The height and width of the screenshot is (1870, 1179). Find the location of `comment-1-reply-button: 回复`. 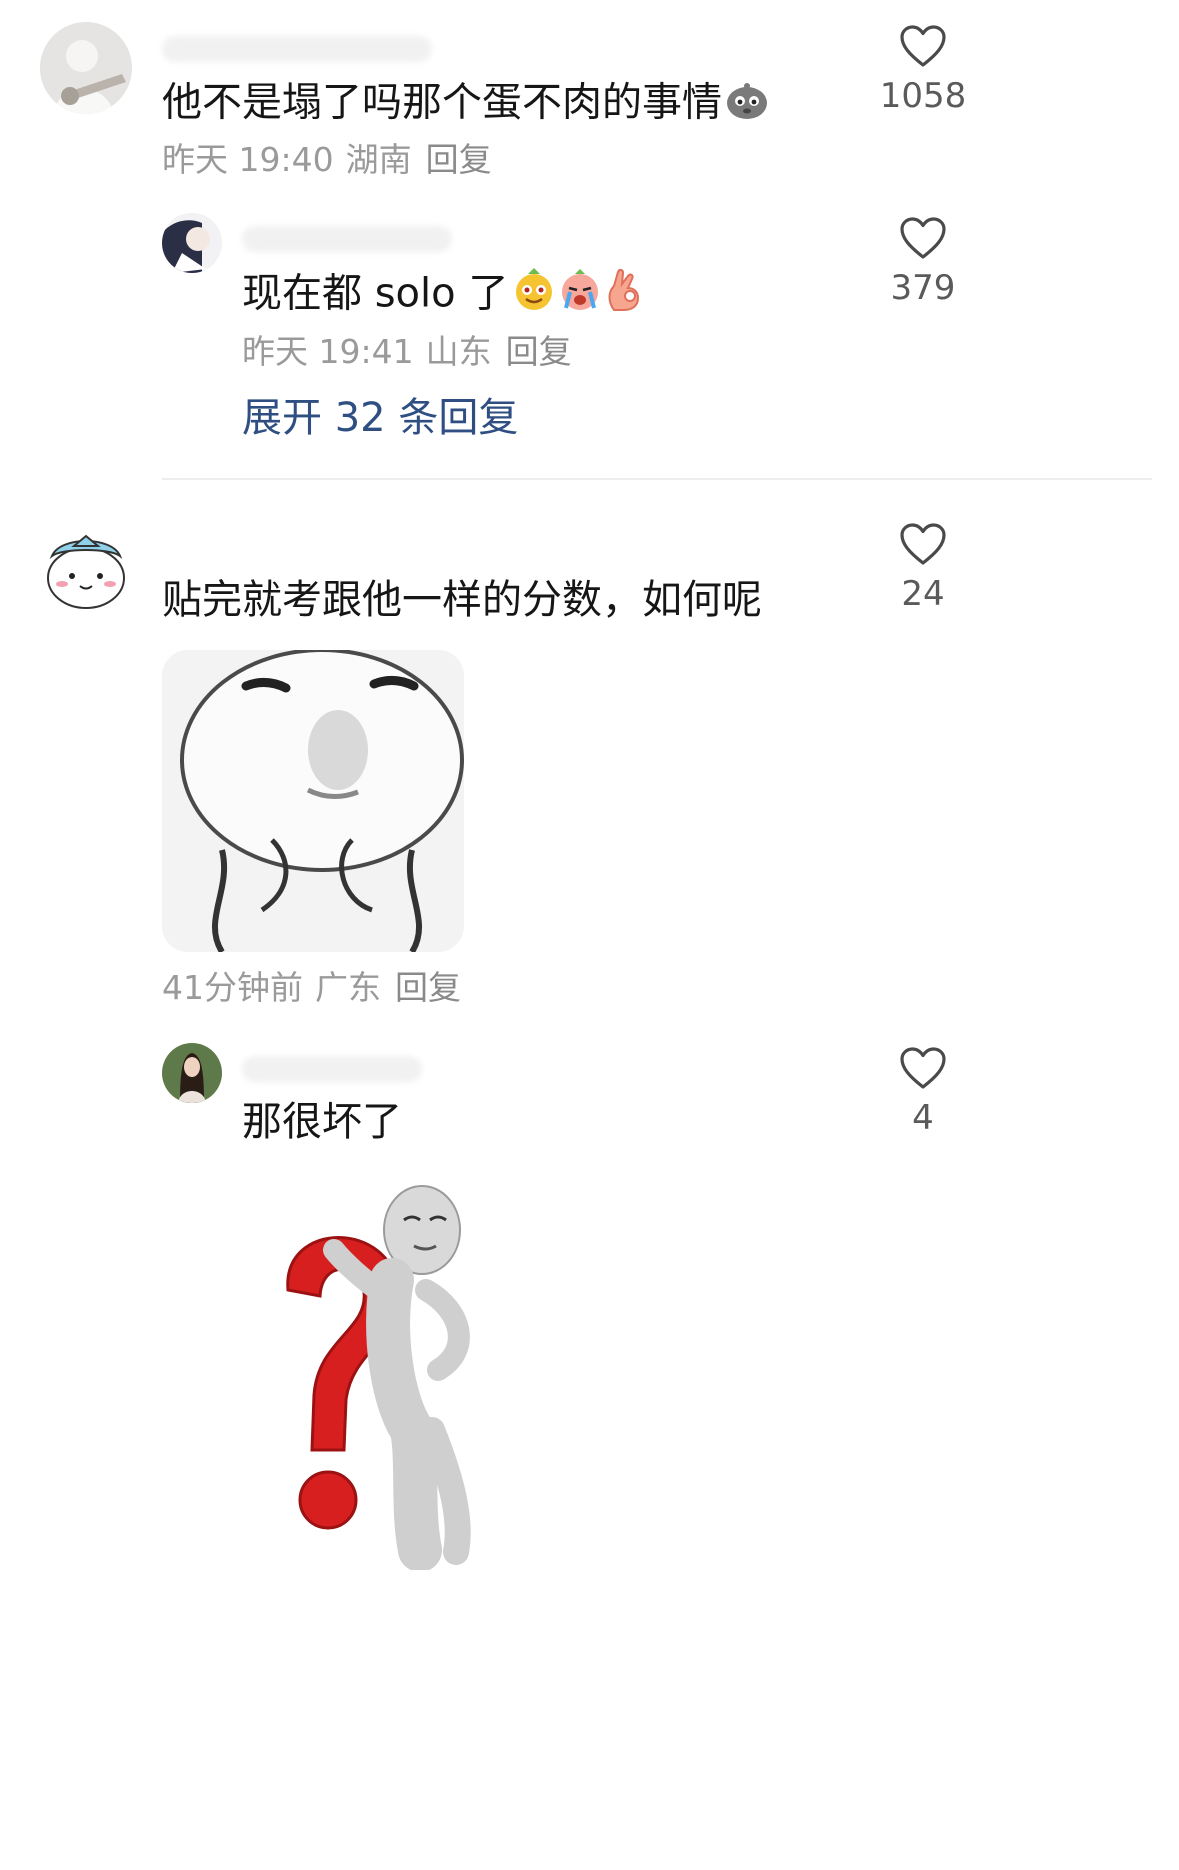

comment-1-reply-button: 回复 is located at coordinates (459, 159).